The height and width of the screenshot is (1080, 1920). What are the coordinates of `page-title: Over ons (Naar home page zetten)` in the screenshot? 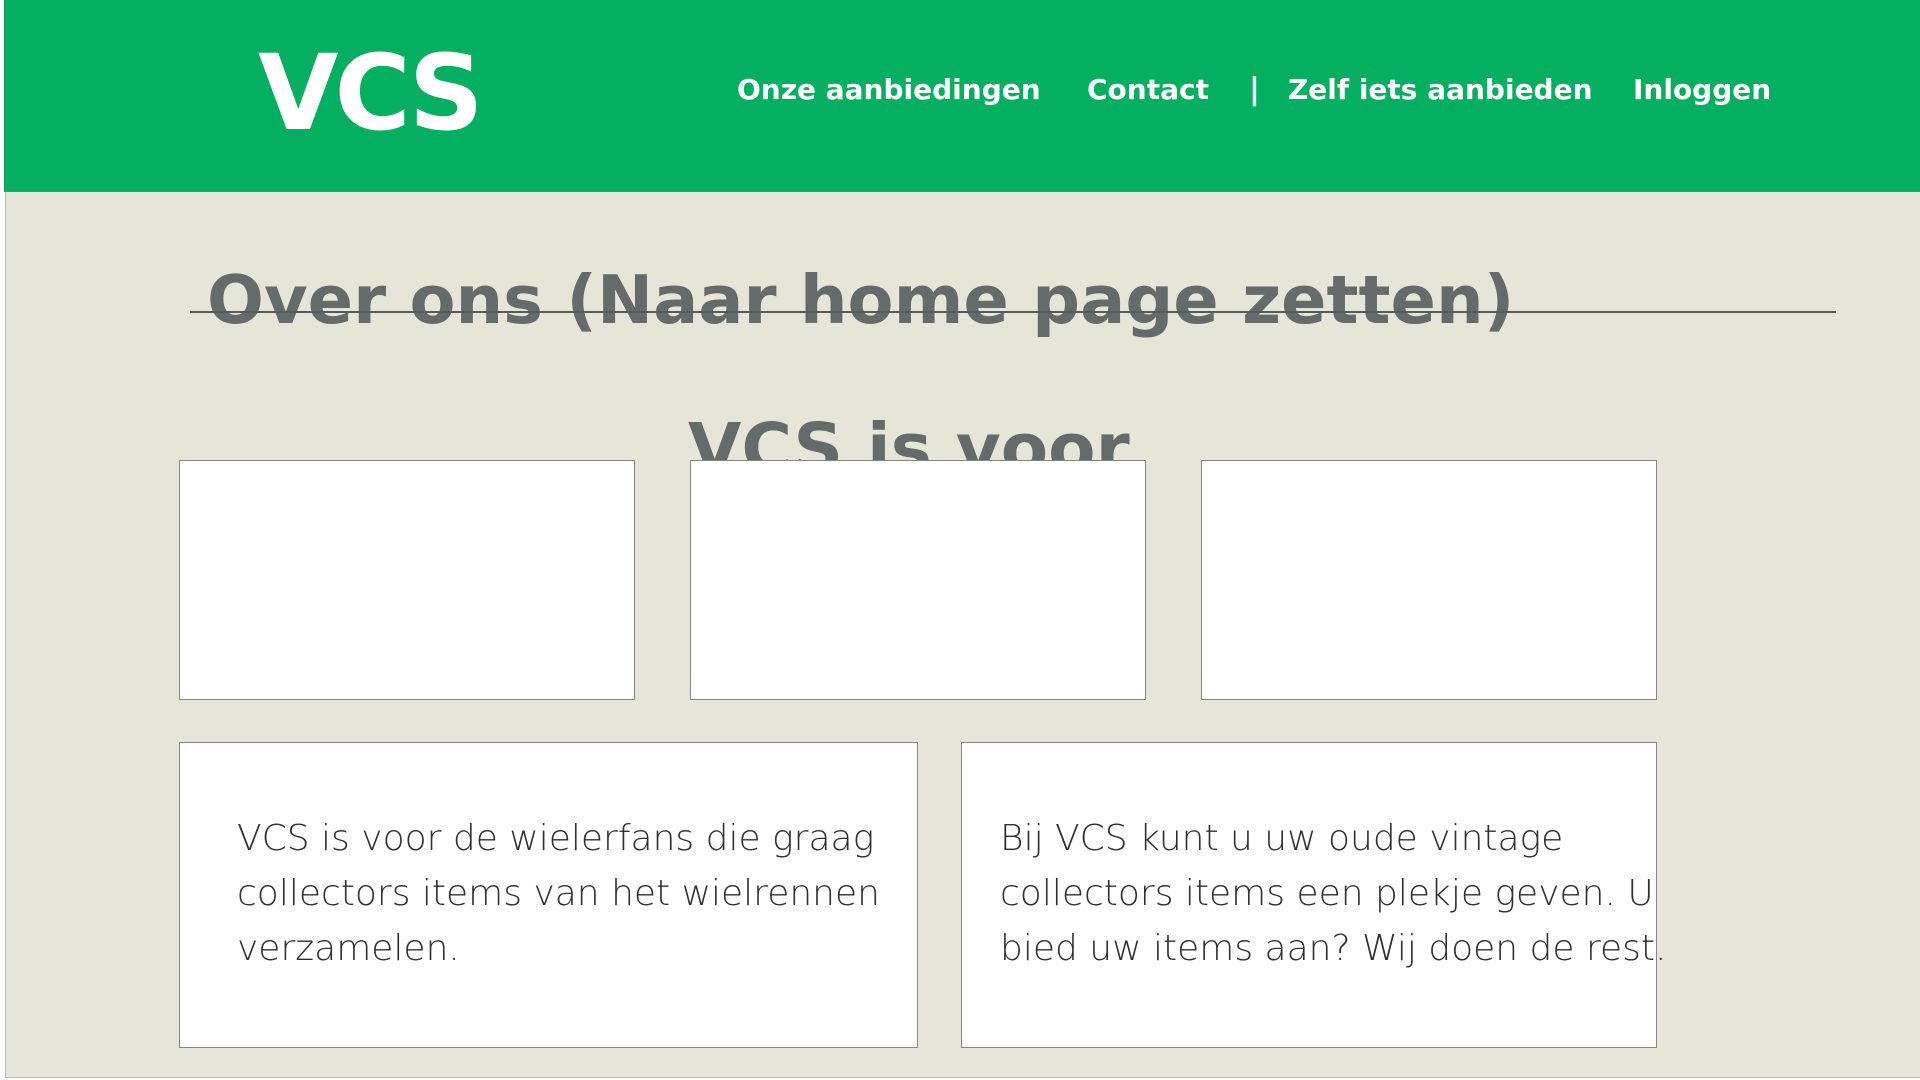 It's located at (861, 299).